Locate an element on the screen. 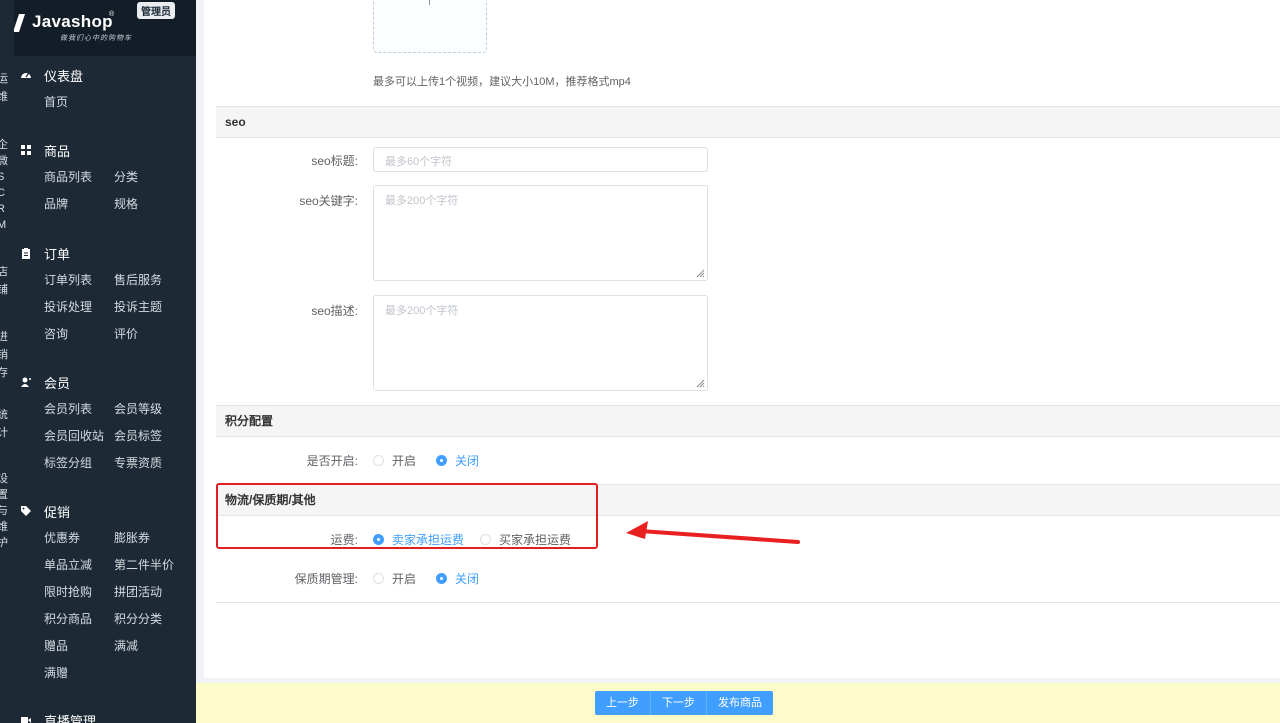  menu-item-member-tags: 会员标签 is located at coordinates (149, 436).